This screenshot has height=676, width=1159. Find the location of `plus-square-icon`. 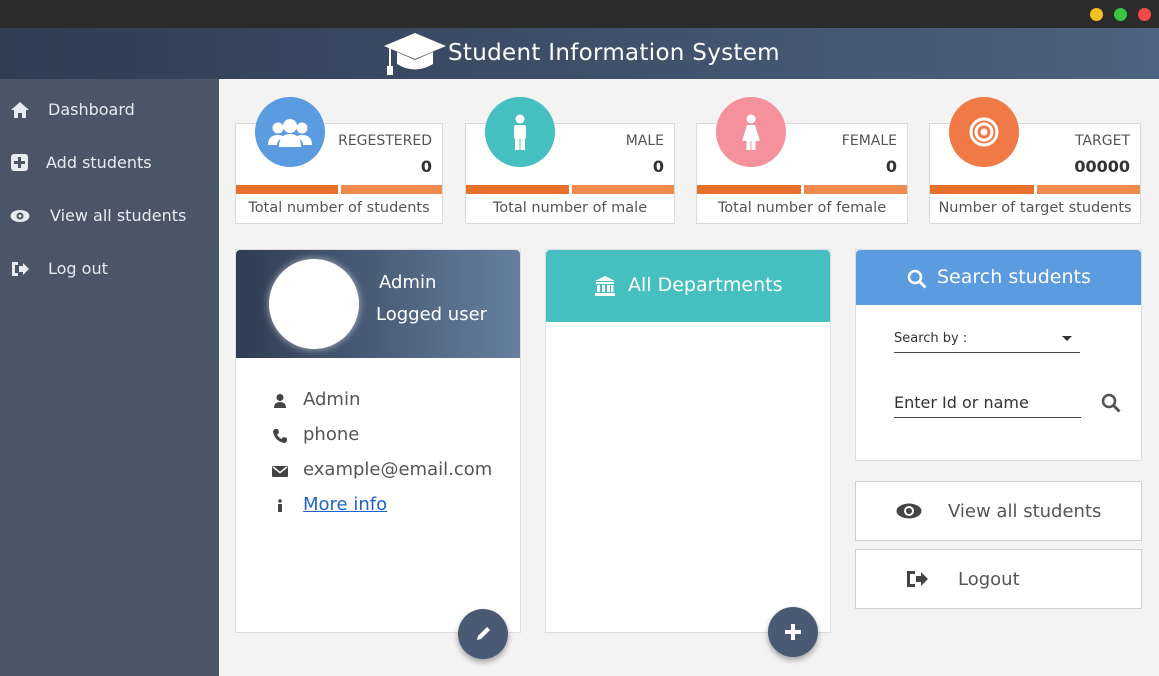

plus-square-icon is located at coordinates (19, 162).